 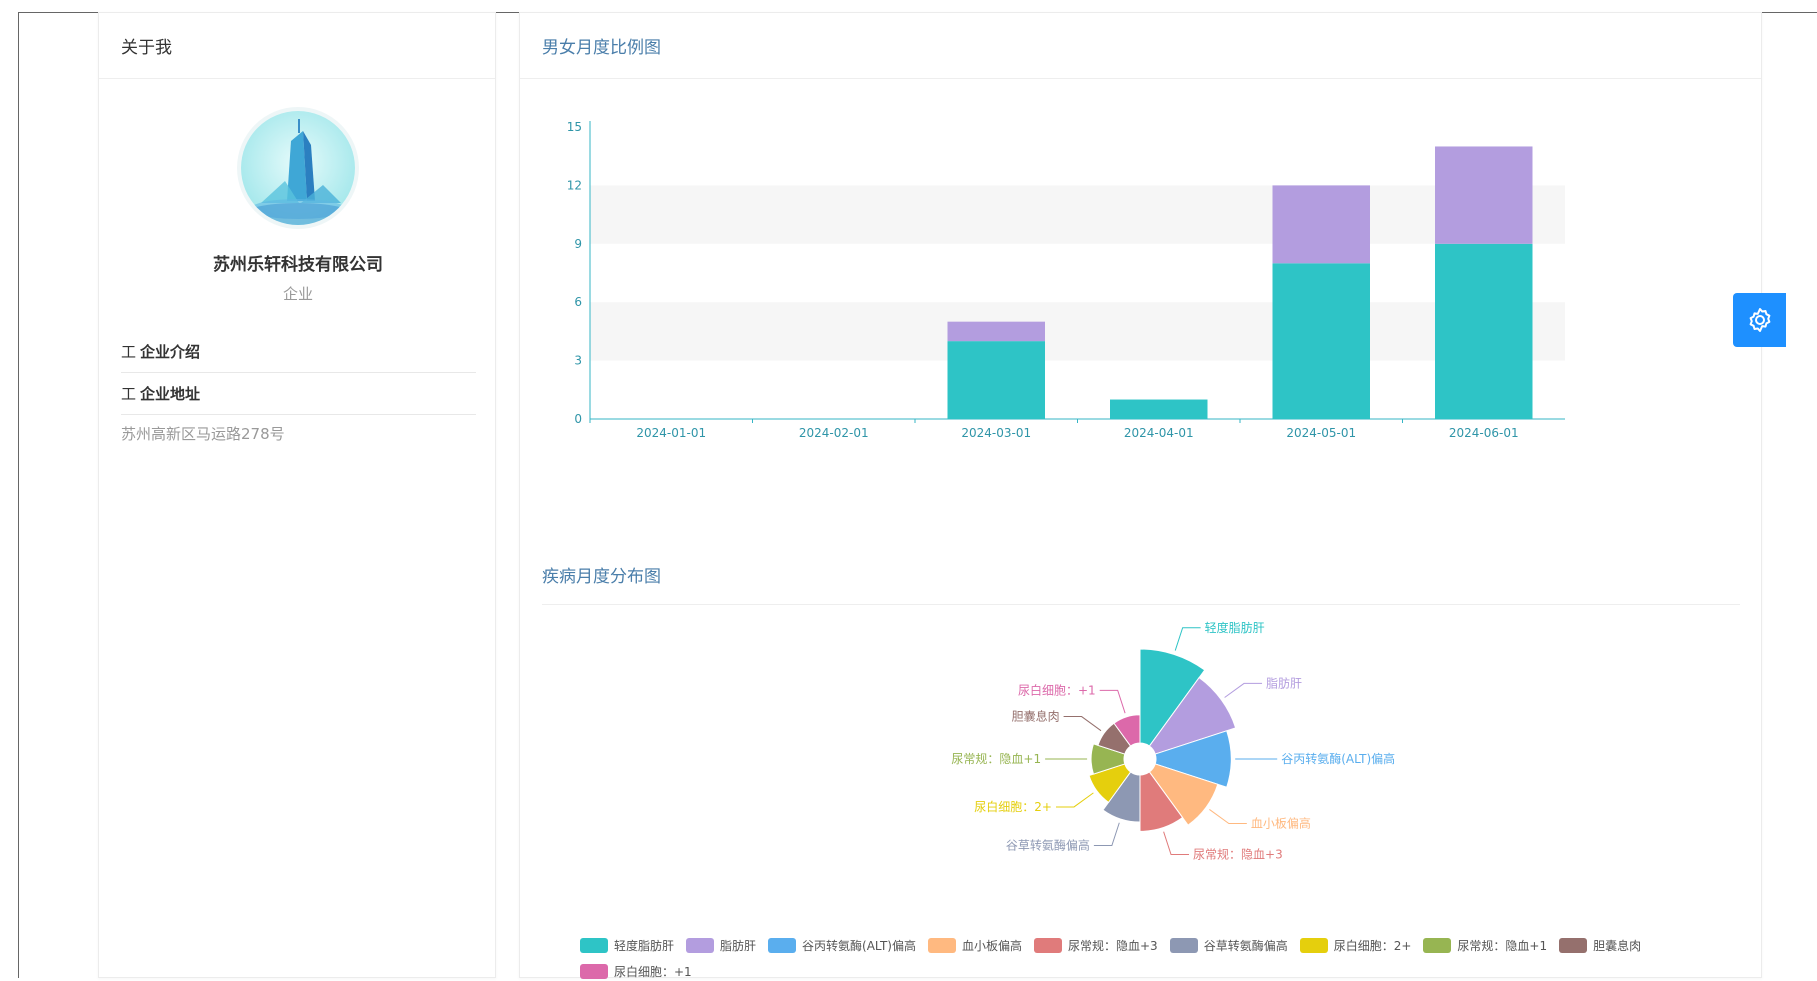 I want to click on pie-slice-label: 轻度脂肪肝, so click(x=1235, y=627).